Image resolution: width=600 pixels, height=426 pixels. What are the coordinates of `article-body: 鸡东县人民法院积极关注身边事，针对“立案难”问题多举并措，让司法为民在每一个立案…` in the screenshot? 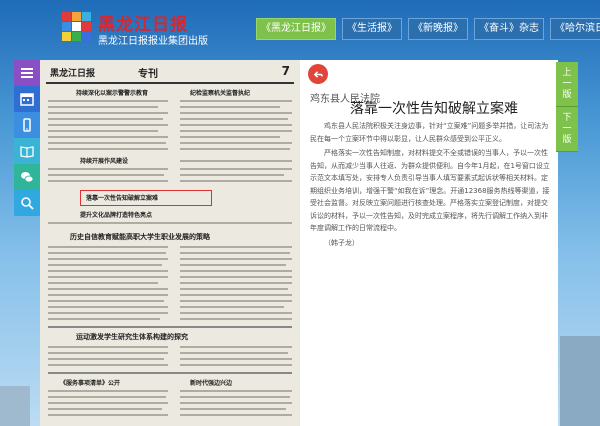 It's located at (430, 185).